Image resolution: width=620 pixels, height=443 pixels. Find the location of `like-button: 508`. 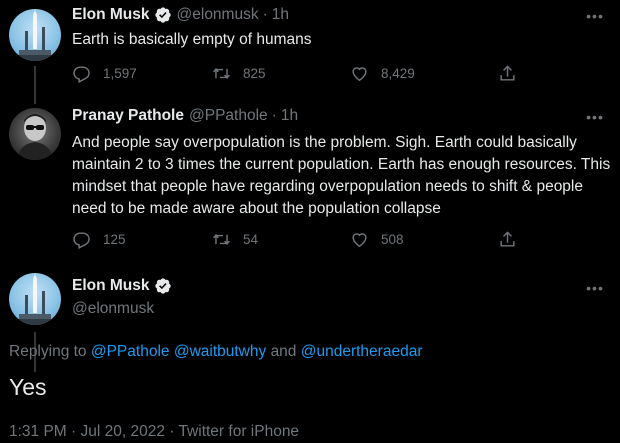

like-button: 508 is located at coordinates (424, 239).